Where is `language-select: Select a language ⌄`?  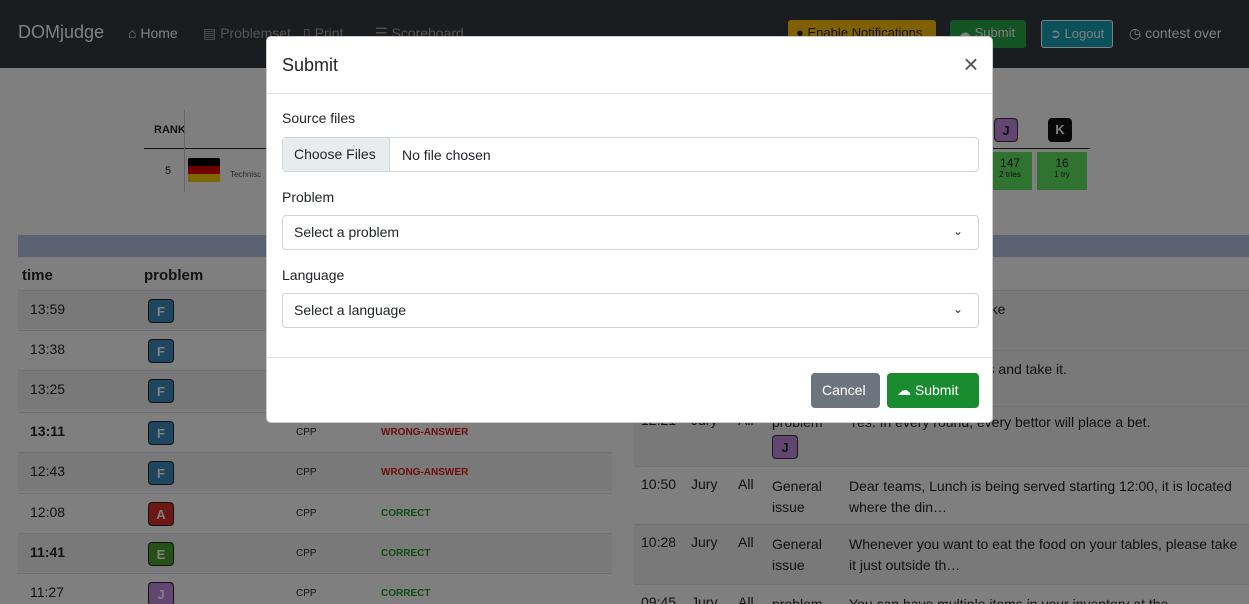
language-select: Select a language ⌄ is located at coordinates (630, 310).